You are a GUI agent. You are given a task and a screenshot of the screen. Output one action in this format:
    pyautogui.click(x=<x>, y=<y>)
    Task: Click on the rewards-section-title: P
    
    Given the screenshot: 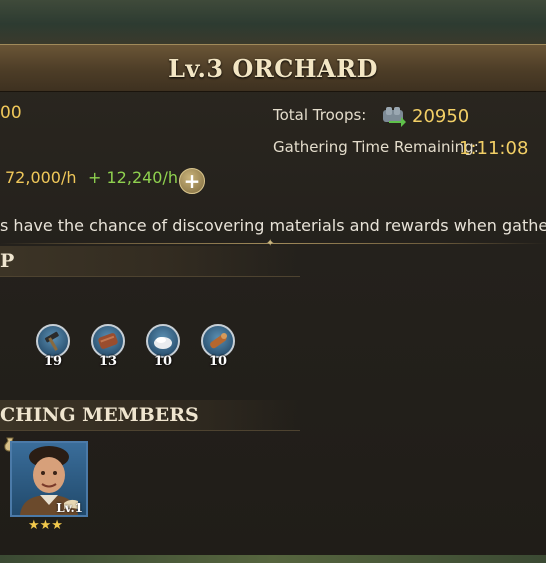 What is the action you would take?
    pyautogui.click(x=7, y=261)
    